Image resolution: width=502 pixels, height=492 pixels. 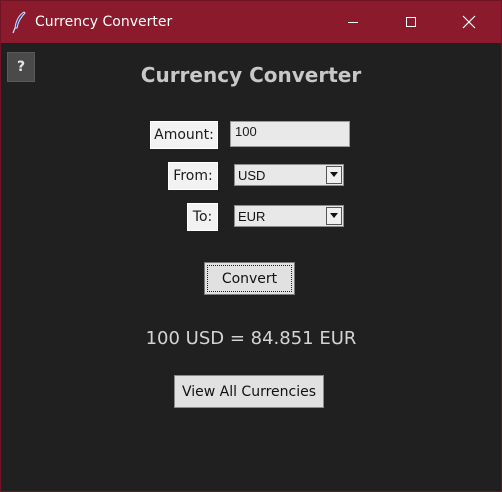 I want to click on amount-field: 100, so click(x=290, y=134).